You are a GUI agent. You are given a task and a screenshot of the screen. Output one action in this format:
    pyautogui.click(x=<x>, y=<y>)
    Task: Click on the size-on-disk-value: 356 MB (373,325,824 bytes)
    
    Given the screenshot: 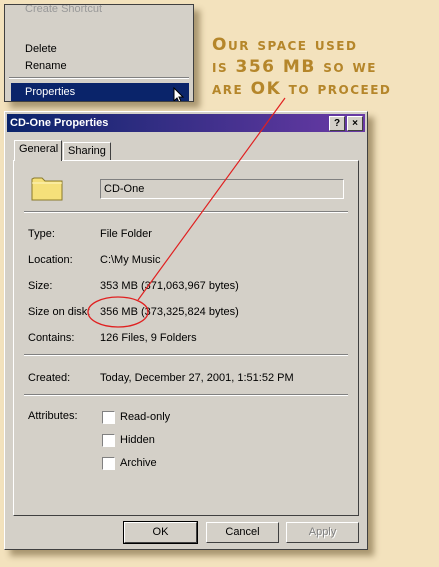 What is the action you would take?
    pyautogui.click(x=169, y=312)
    